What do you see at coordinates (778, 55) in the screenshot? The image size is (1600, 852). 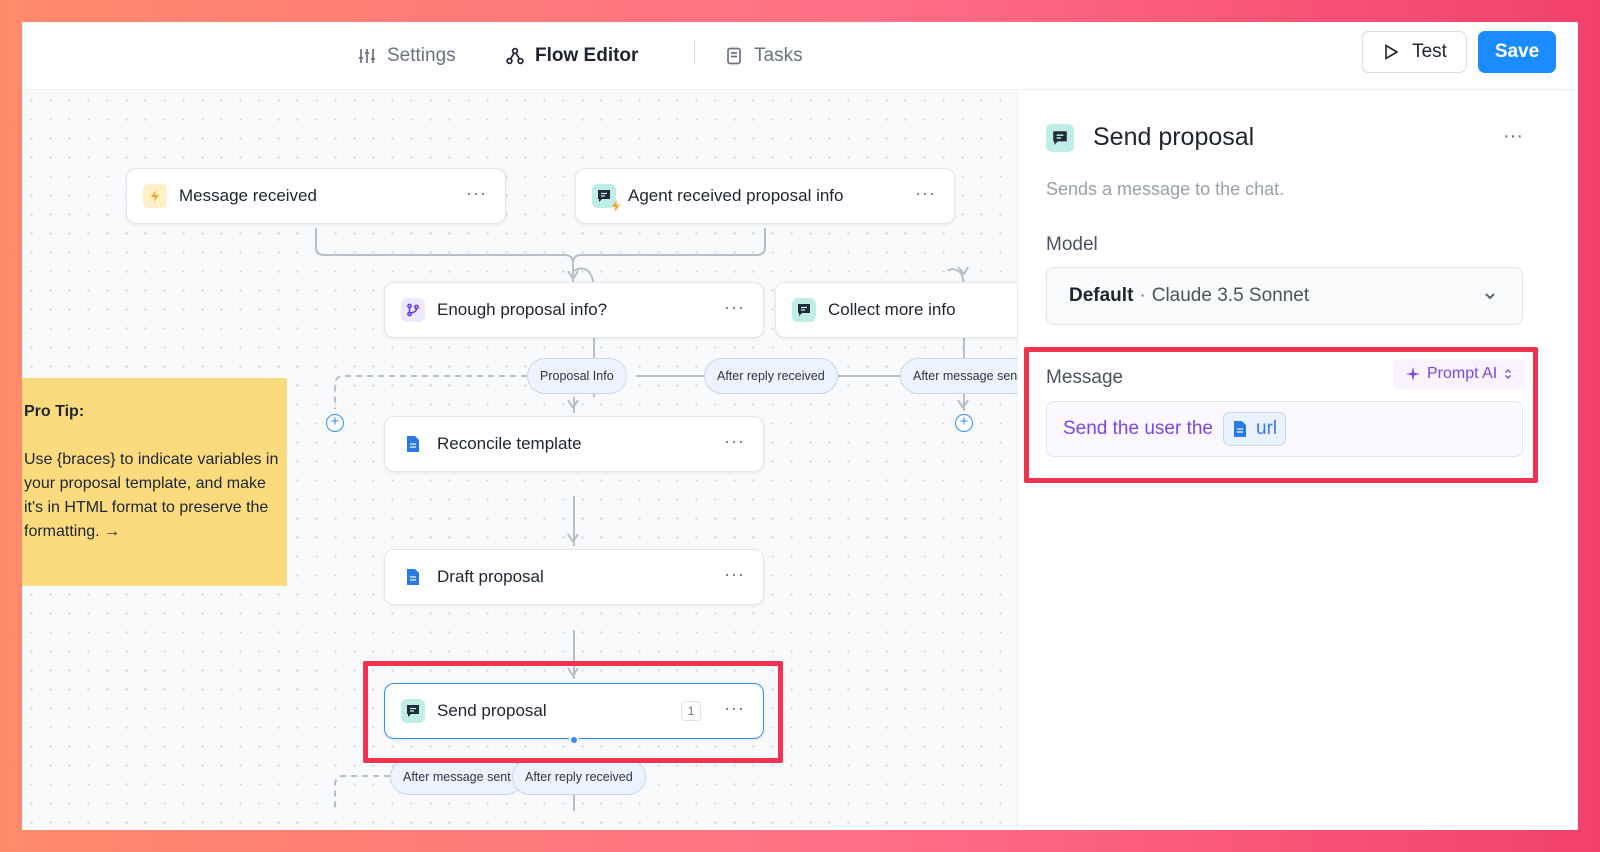 I see `tab-tasks-label: Tasks` at bounding box center [778, 55].